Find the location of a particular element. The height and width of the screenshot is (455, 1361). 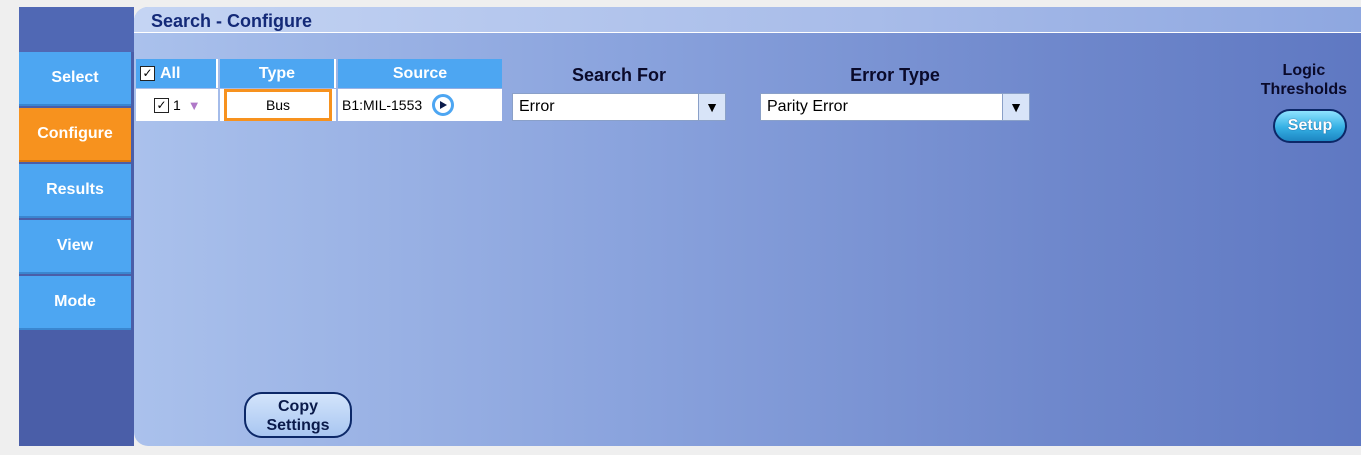

row-select-cell: ✓ 1 ▼ is located at coordinates (177, 105).